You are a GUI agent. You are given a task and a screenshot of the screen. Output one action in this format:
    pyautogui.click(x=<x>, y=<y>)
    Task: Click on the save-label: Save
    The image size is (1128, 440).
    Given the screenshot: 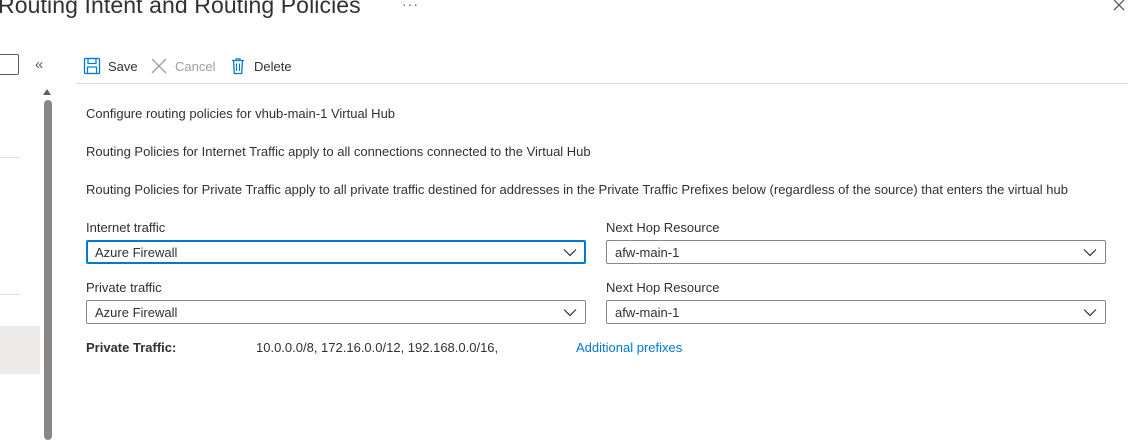 What is the action you would take?
    pyautogui.click(x=123, y=66)
    